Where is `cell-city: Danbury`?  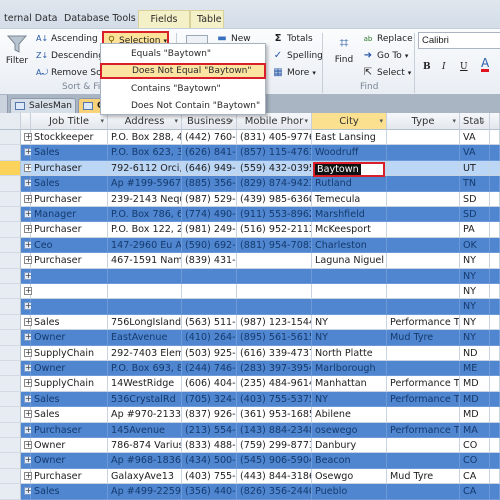
cell-city: Danbury is located at coordinates (349, 446).